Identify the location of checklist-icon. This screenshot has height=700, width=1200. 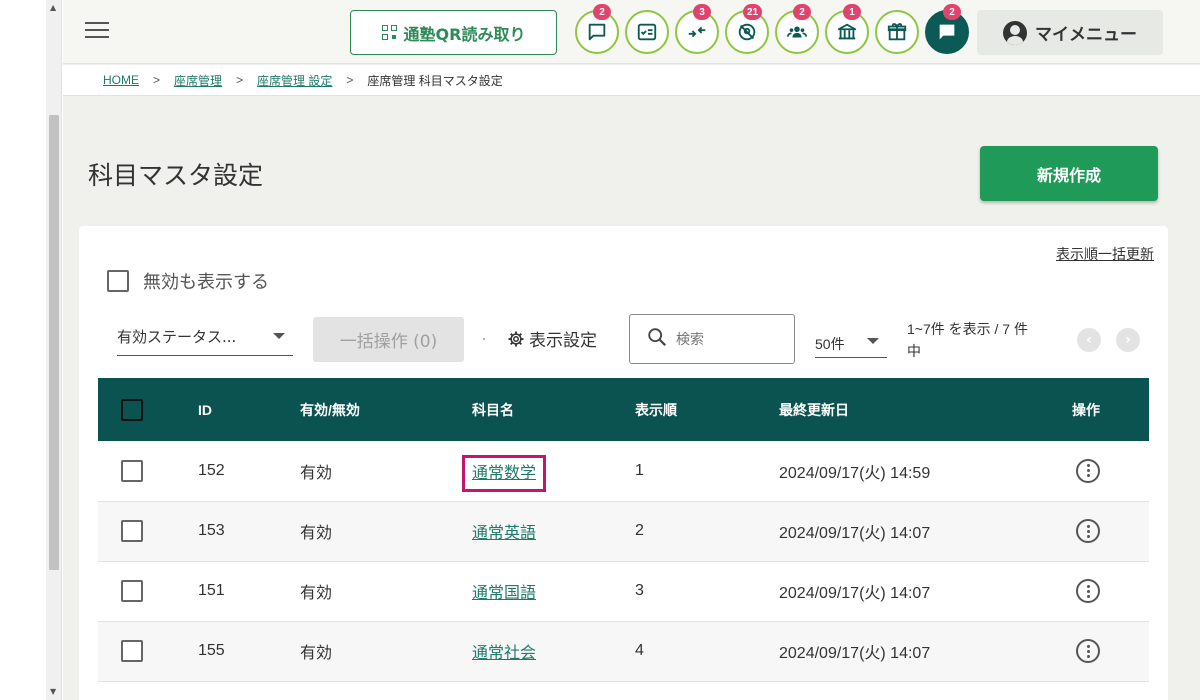
(647, 32).